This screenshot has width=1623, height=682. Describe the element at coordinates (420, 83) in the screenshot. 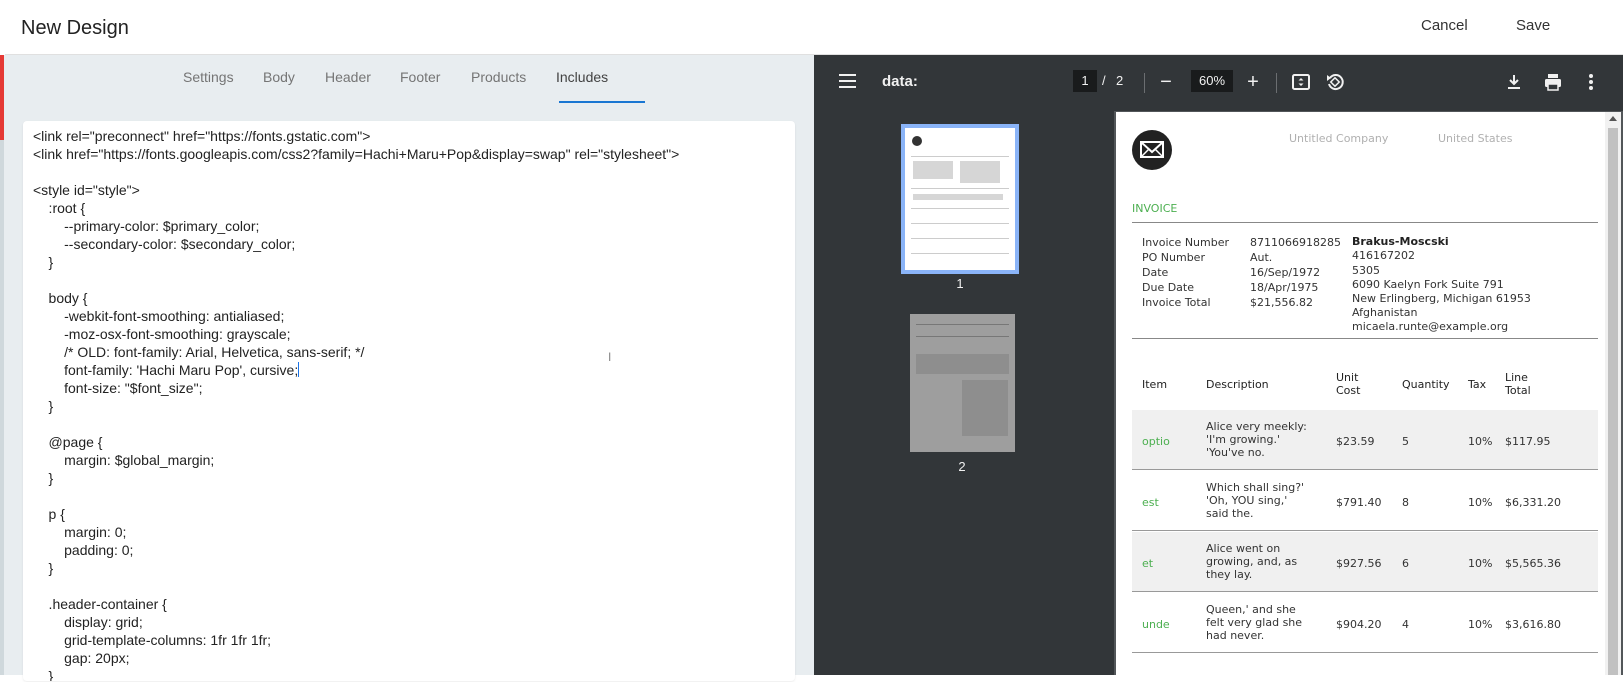

I see `tab-footer: Footer` at that location.